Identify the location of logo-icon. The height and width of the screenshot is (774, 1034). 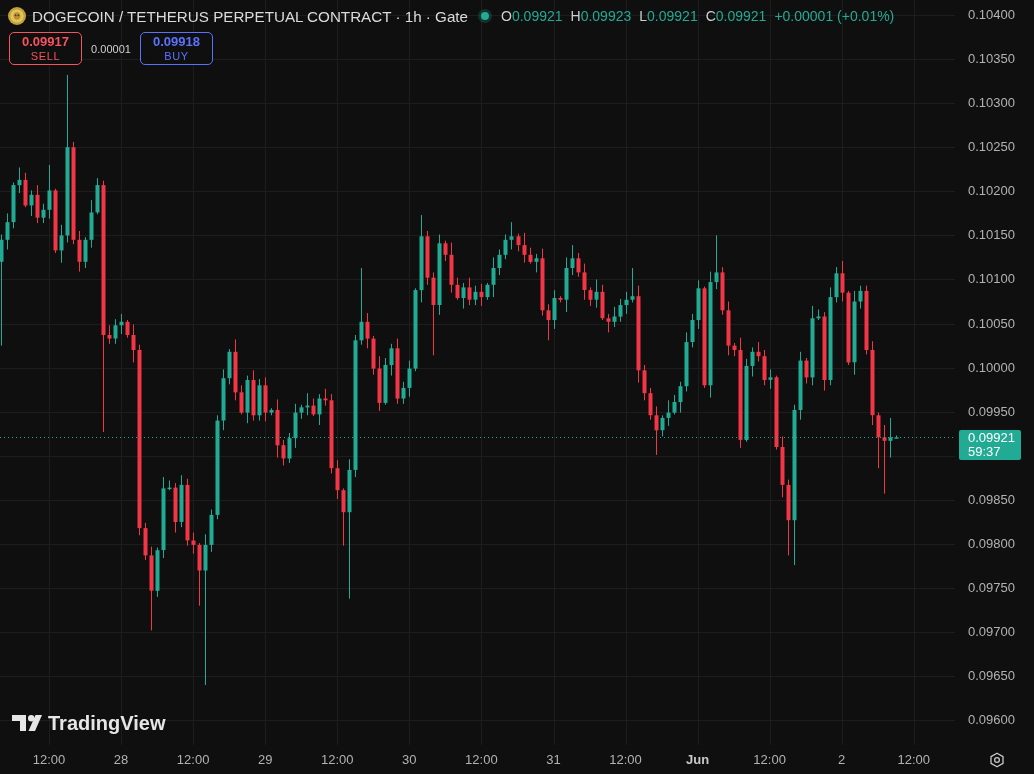
(27, 723).